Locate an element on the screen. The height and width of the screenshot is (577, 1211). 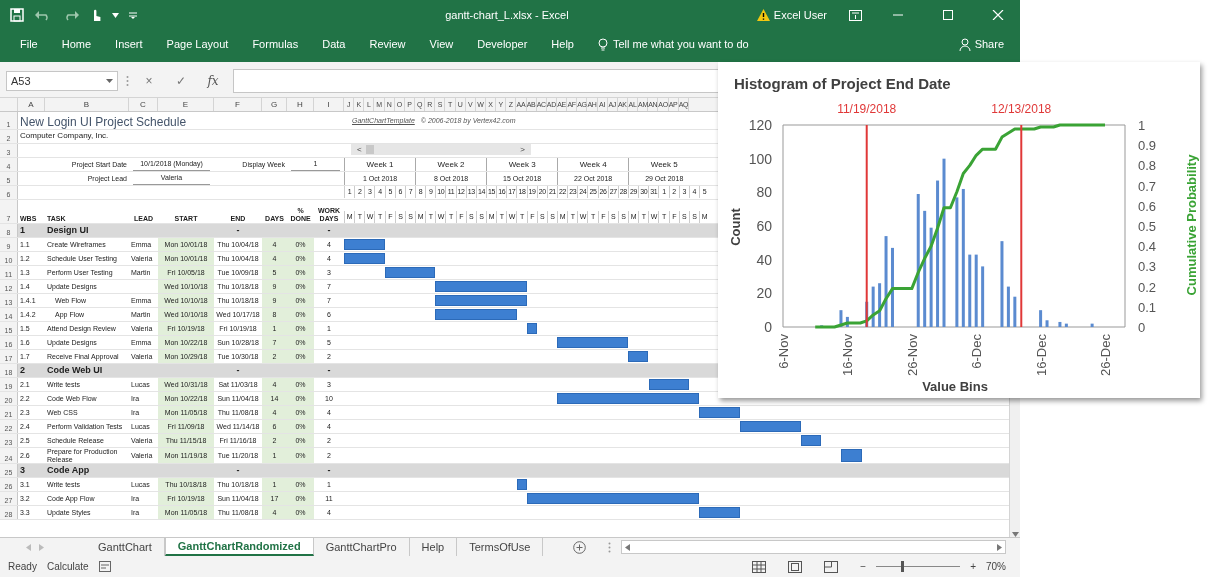
axis-title: Cumulative Probability is located at coordinates (1191, 225).